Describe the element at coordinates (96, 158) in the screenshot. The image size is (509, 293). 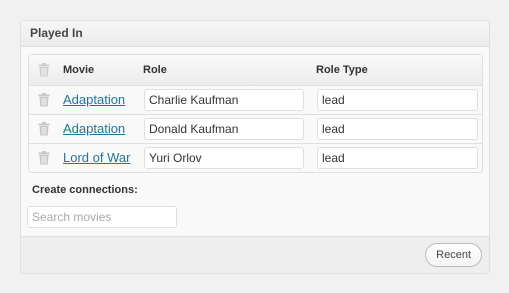
I see `movie-link: Lord of War` at that location.